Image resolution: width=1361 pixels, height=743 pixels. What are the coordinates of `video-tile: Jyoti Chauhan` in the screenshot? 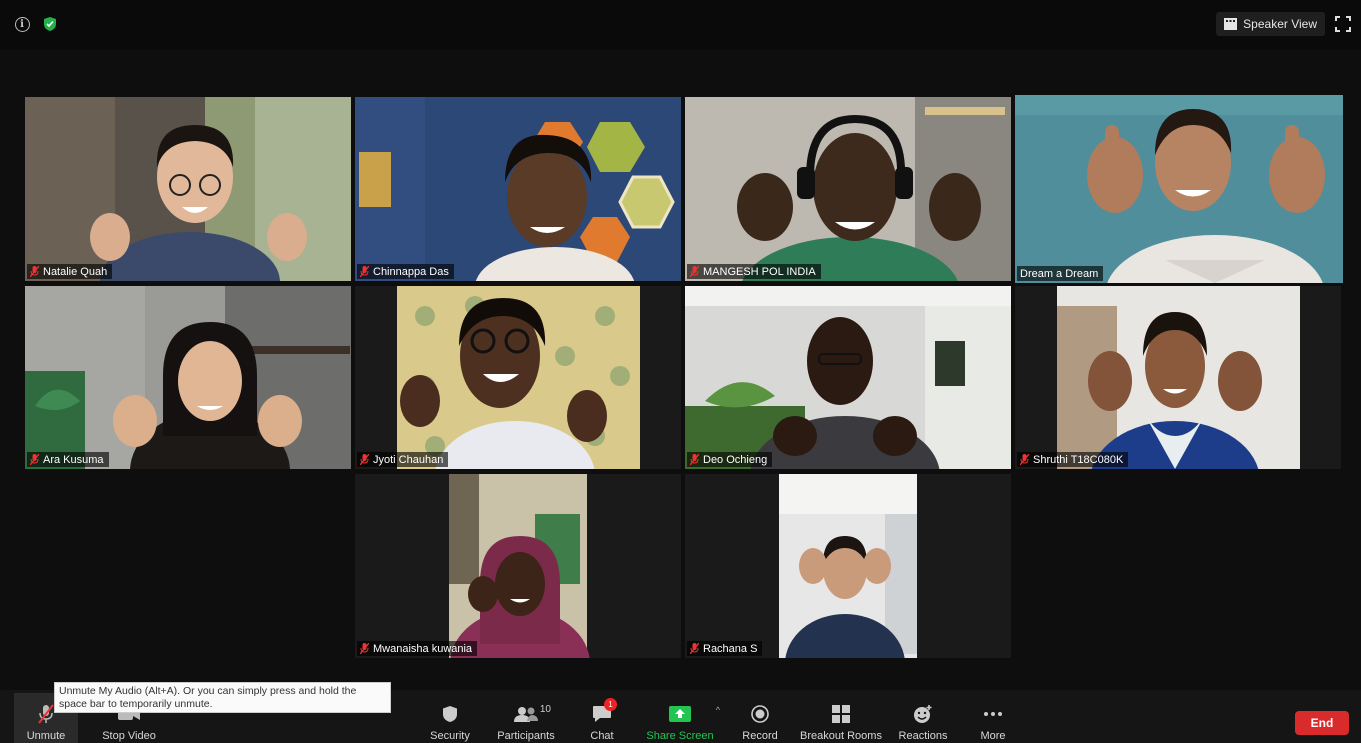 It's located at (518, 377).